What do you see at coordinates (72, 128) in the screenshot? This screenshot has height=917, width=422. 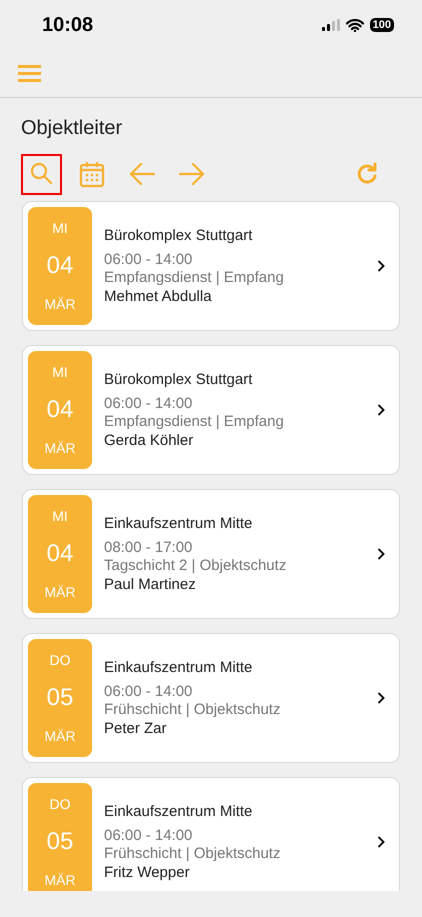 I see `page-title: Objektleiter` at bounding box center [72, 128].